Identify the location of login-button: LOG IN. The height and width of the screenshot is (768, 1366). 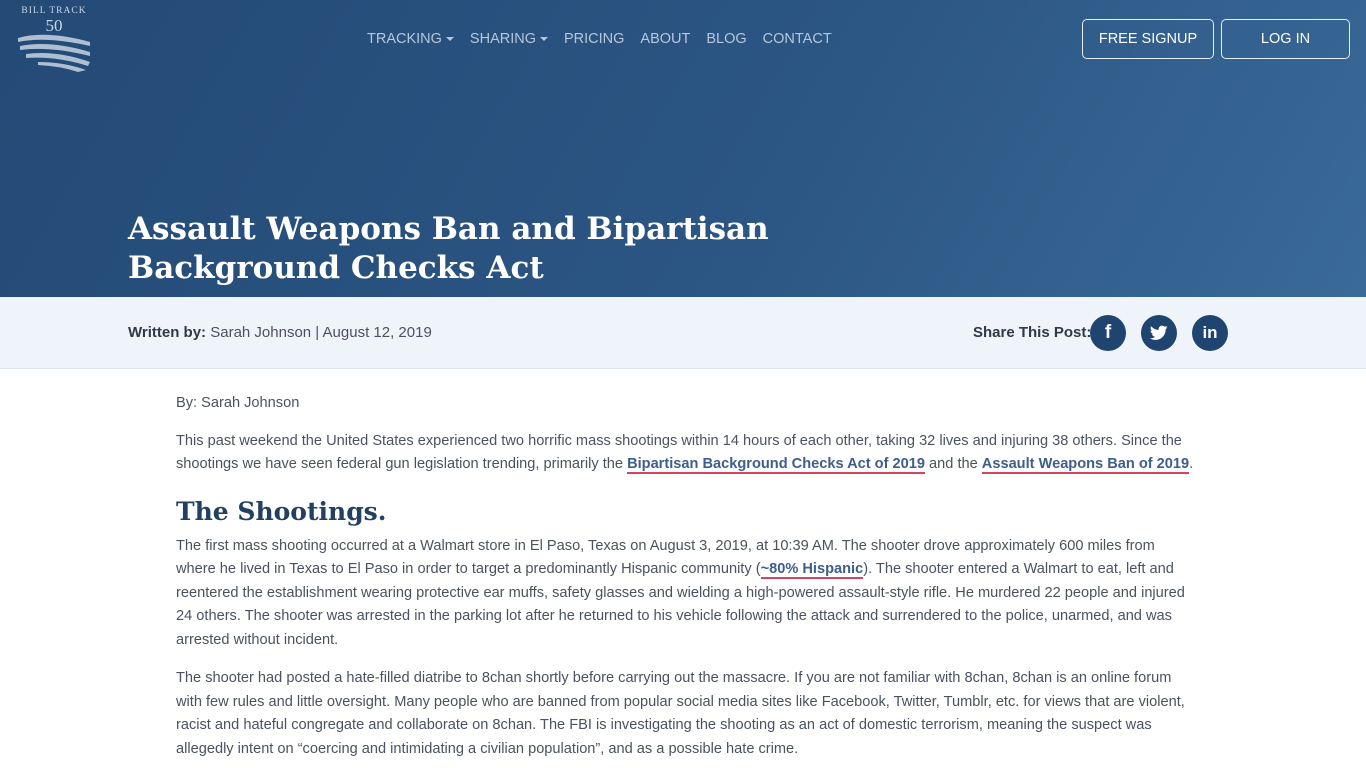
(1285, 39).